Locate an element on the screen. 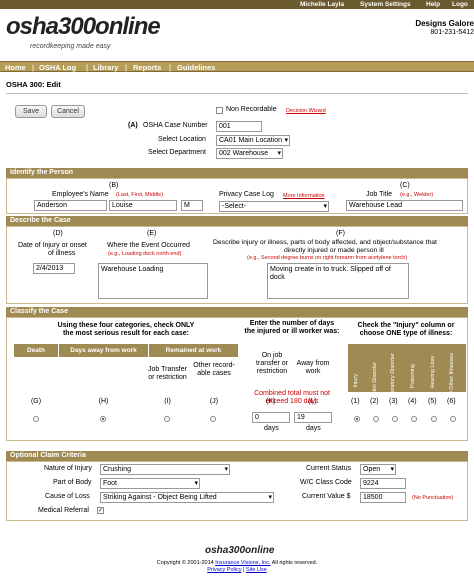  date-label-2: of illness is located at coordinates (62, 253).